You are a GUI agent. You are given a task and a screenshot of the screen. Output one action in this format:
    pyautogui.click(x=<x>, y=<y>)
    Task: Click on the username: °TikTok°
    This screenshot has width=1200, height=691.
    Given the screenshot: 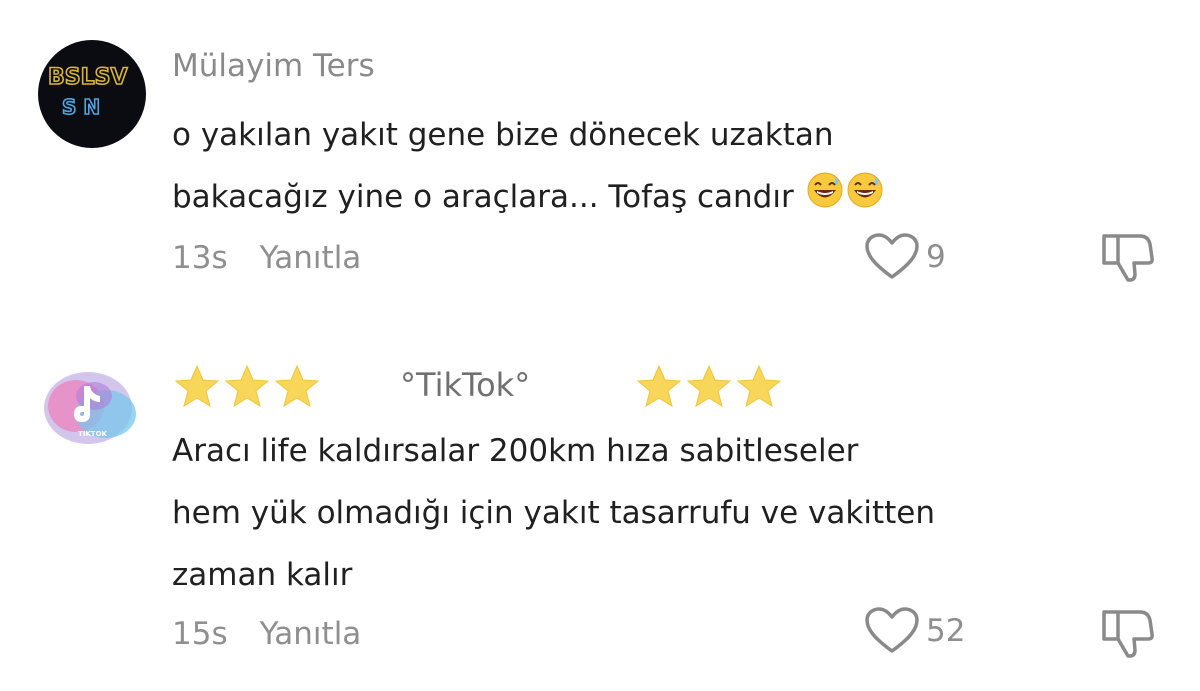 What is the action you would take?
    pyautogui.click(x=465, y=385)
    